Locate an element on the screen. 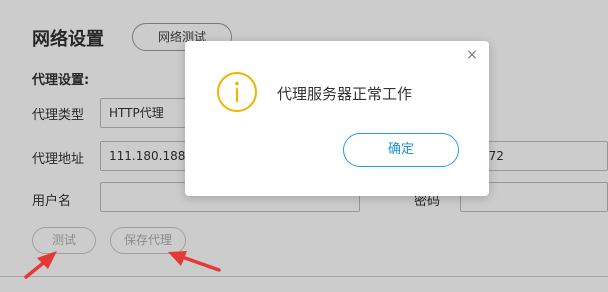 The width and height of the screenshot is (608, 292). dialog-message: 代理服务器正常工作 is located at coordinates (345, 94).